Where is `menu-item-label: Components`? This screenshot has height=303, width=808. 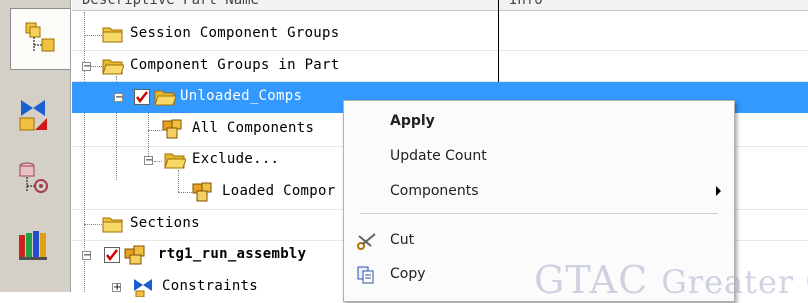
menu-item-label: Components is located at coordinates (434, 191).